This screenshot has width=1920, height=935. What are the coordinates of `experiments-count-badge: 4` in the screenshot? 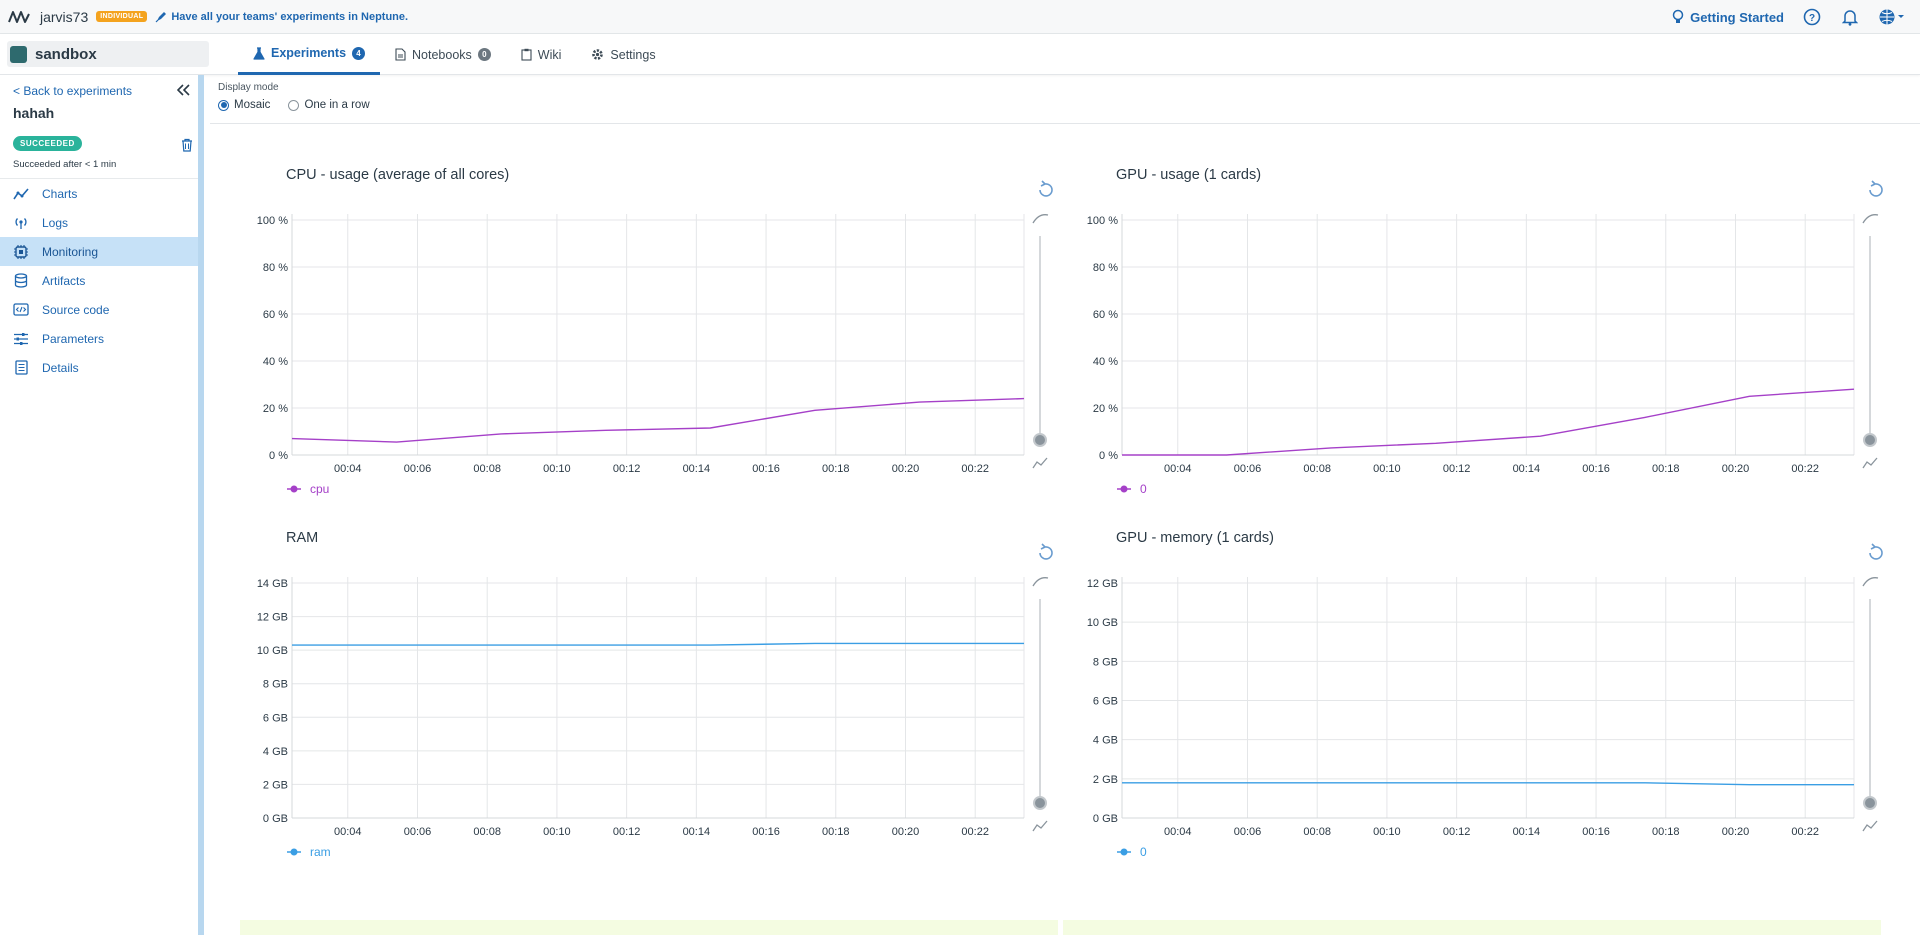 It's located at (359, 53).